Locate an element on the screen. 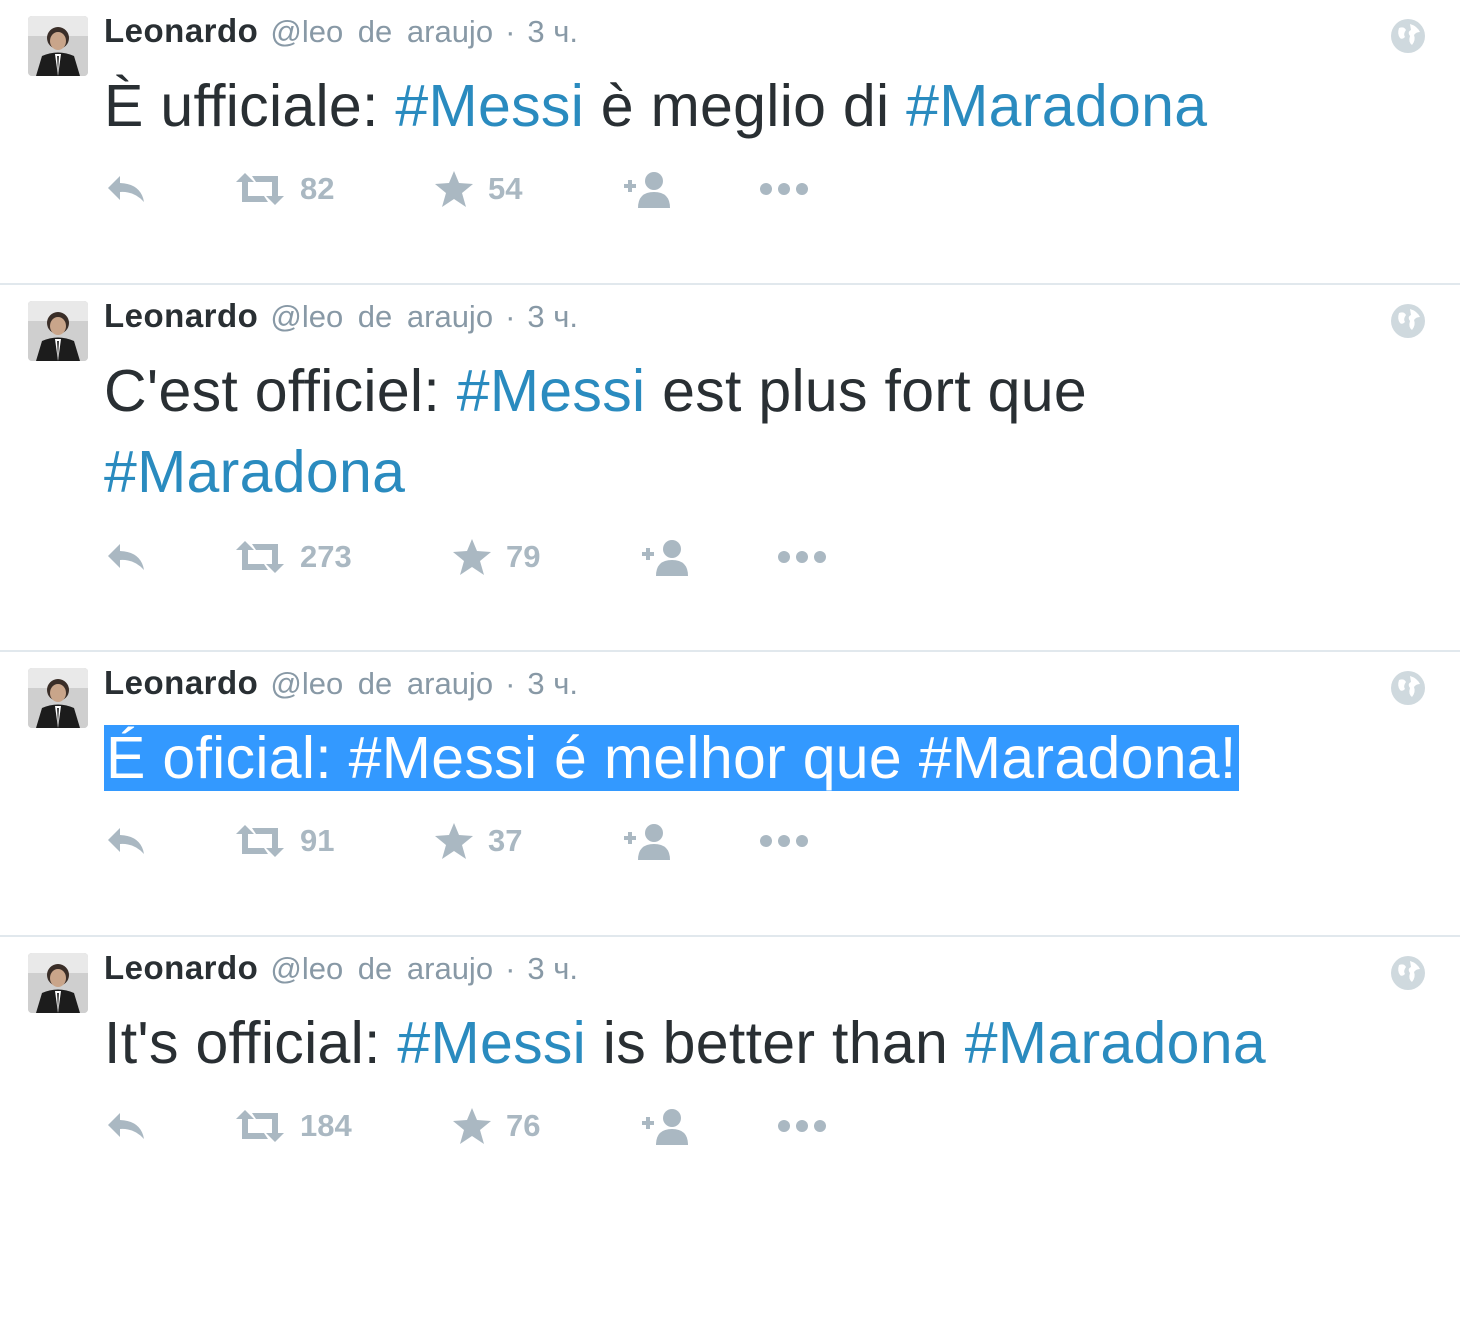 The width and height of the screenshot is (1460, 1337). tweet-actions: 82 54 is located at coordinates (456, 189).